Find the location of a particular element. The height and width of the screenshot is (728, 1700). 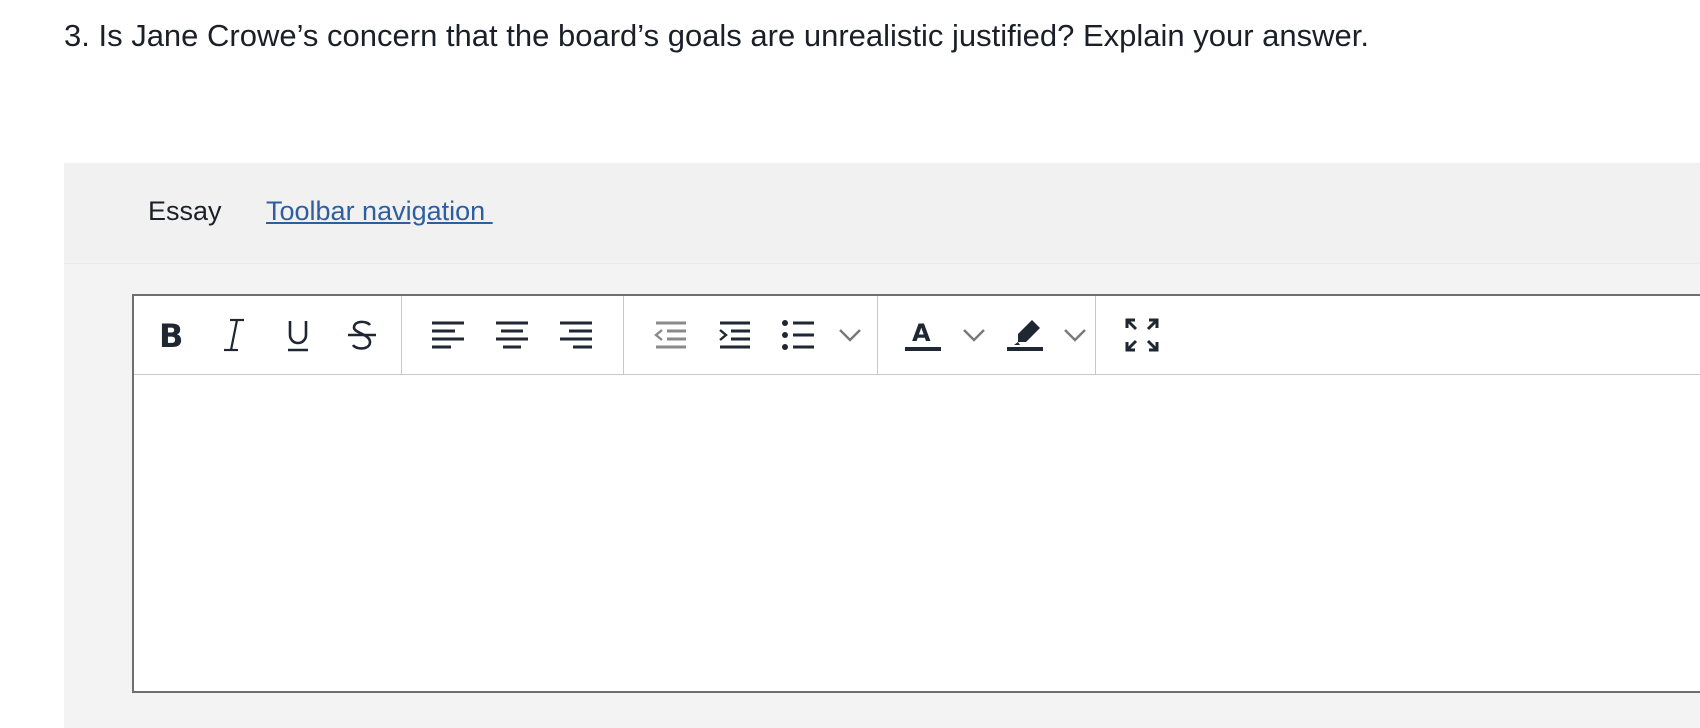

bold-icon: B is located at coordinates (171, 335).